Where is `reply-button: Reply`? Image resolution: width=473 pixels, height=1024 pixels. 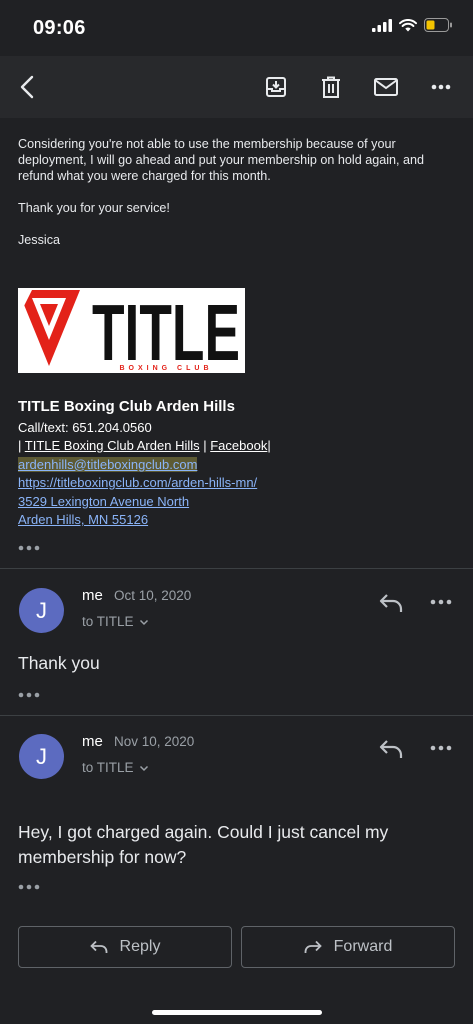 reply-button: Reply is located at coordinates (125, 947).